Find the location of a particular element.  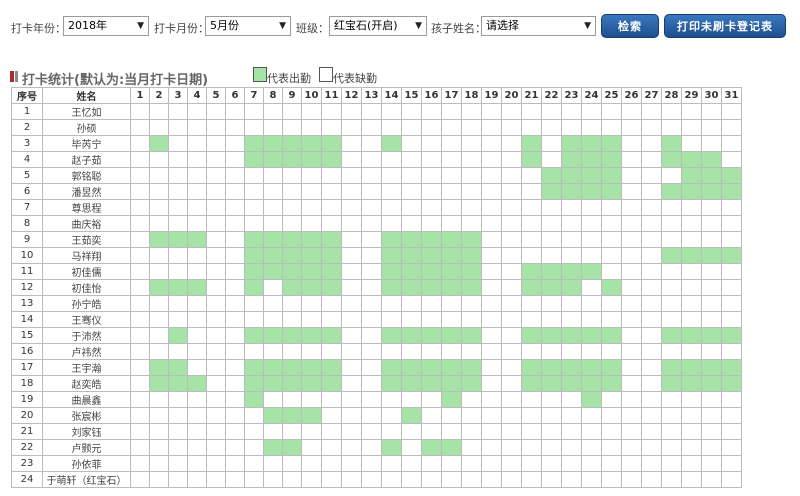

child-label: 孩子姓名： is located at coordinates (458, 28).